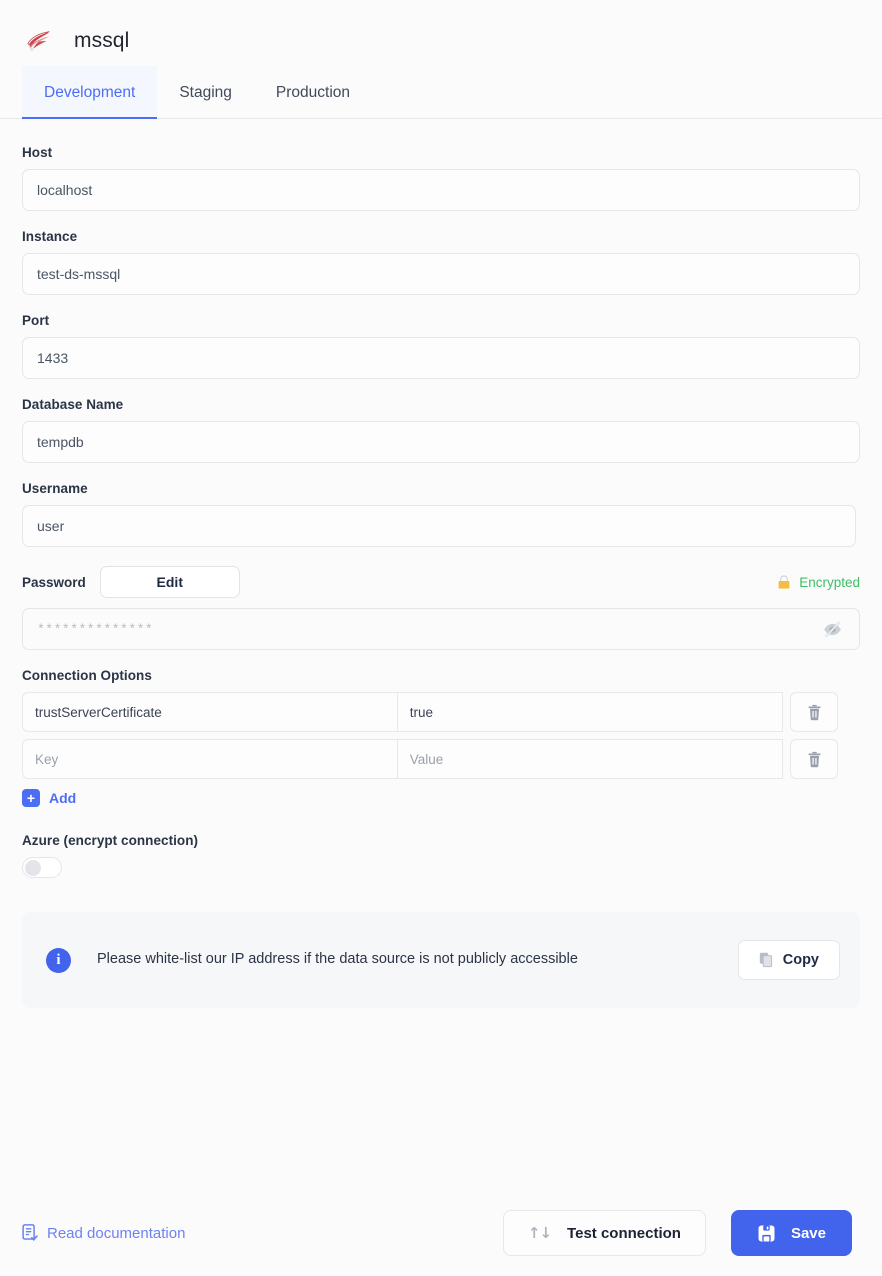 This screenshot has height=1276, width=882. I want to click on field-instance: Instance test-ds-mssql, so click(441, 262).